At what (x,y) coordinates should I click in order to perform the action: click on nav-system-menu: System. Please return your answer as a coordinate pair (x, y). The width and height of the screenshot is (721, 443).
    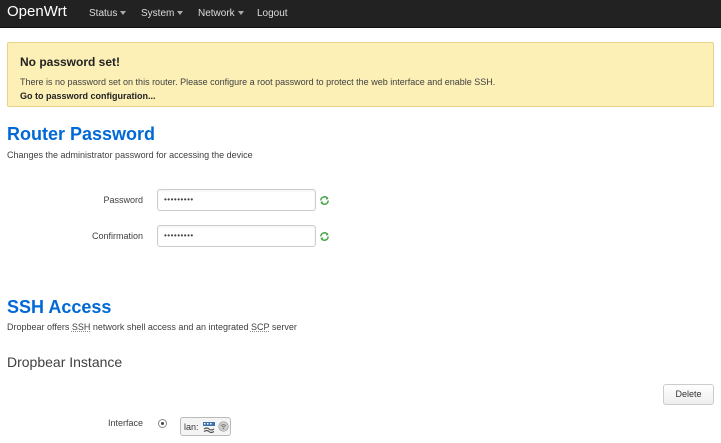
    Looking at the image, I should click on (162, 13).